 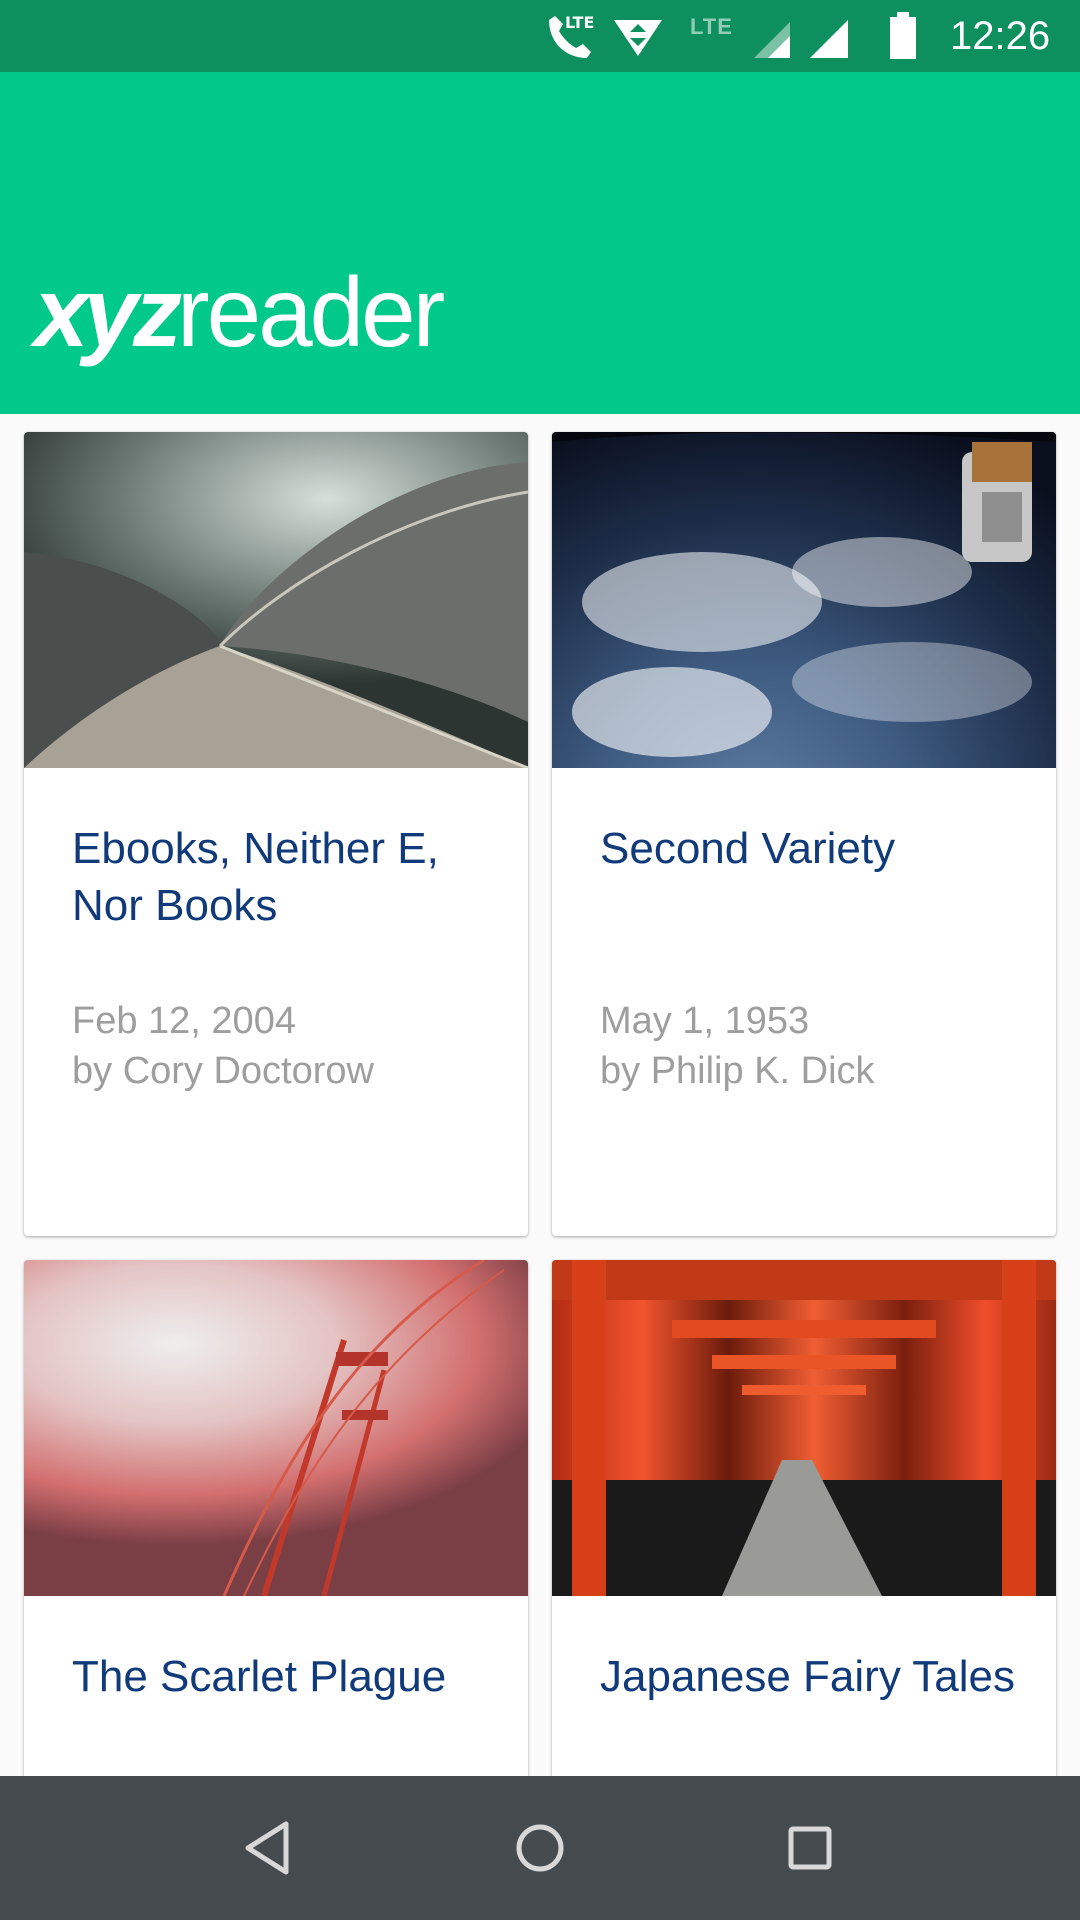 What do you see at coordinates (1000, 36) in the screenshot?
I see `status-time: 12:26` at bounding box center [1000, 36].